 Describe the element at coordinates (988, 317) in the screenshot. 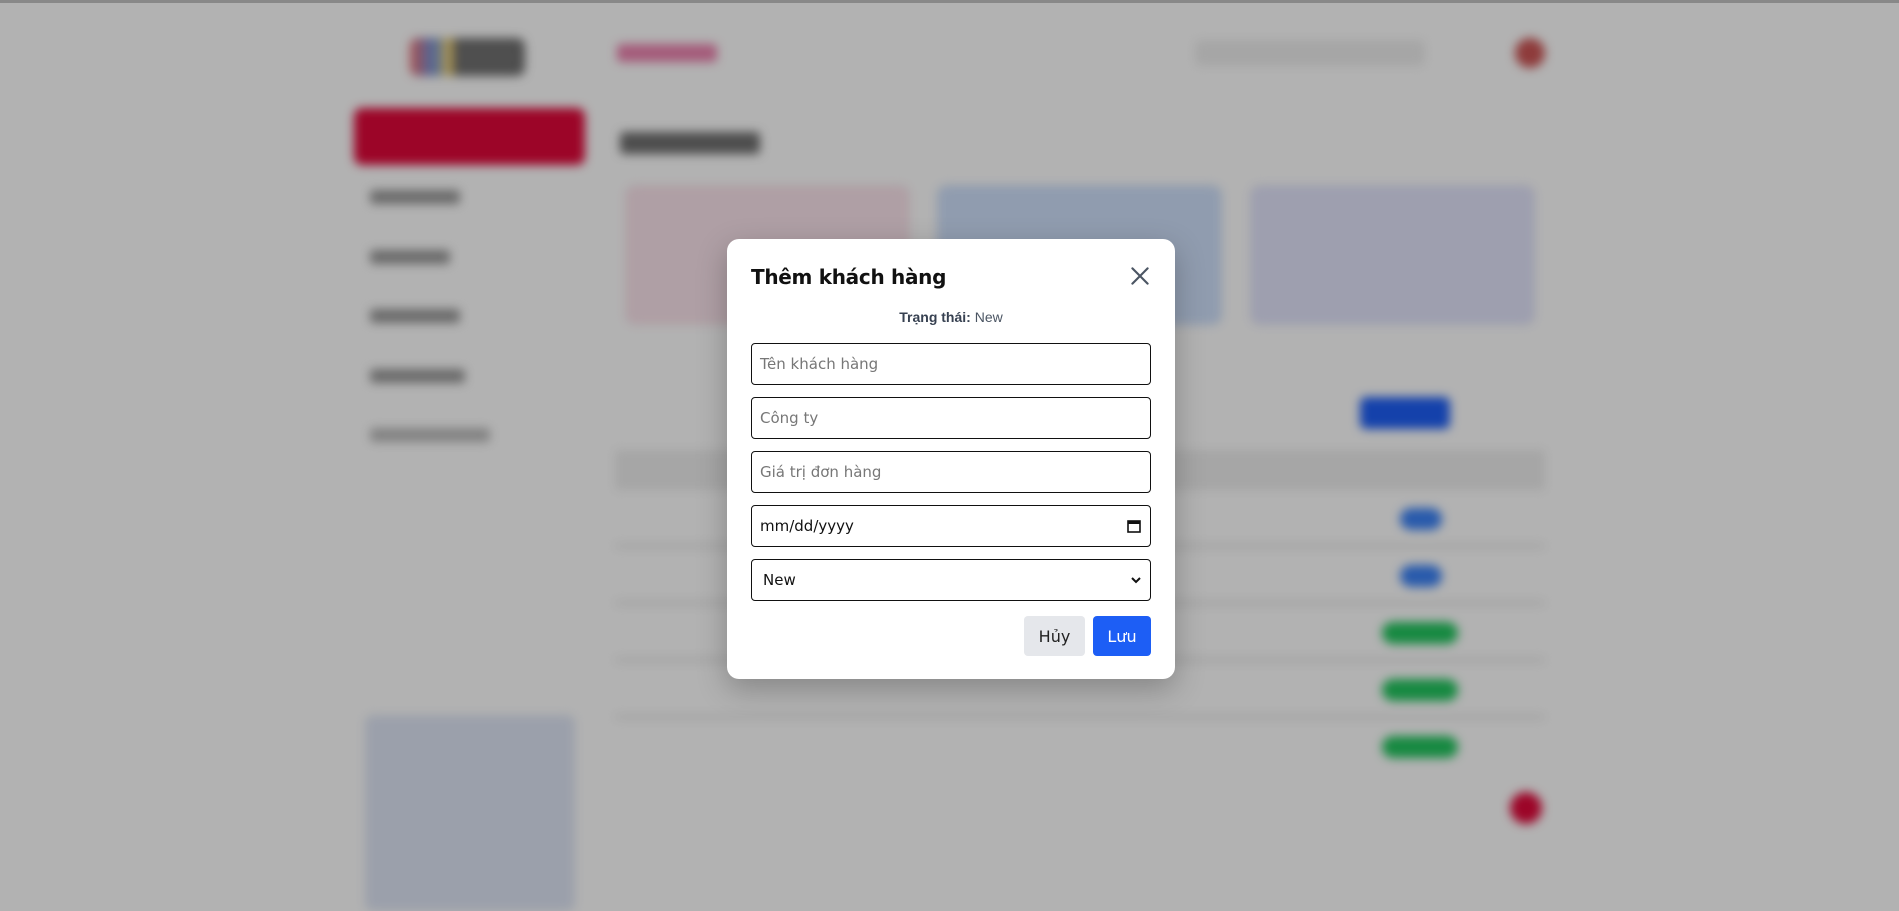

I see `status-value: New` at that location.